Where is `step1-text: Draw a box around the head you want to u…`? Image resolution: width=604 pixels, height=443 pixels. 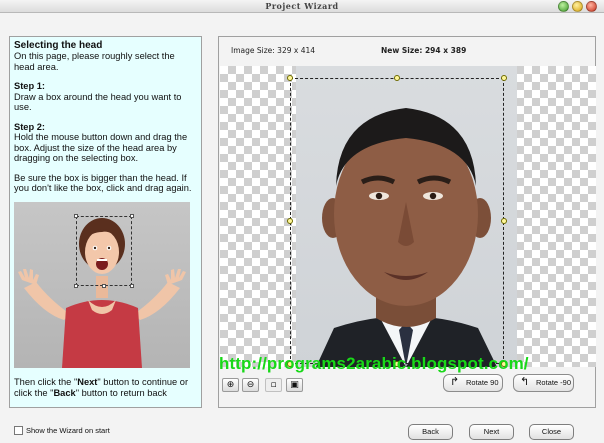
step1-text: Draw a box around the head you want to u… is located at coordinates (98, 102).